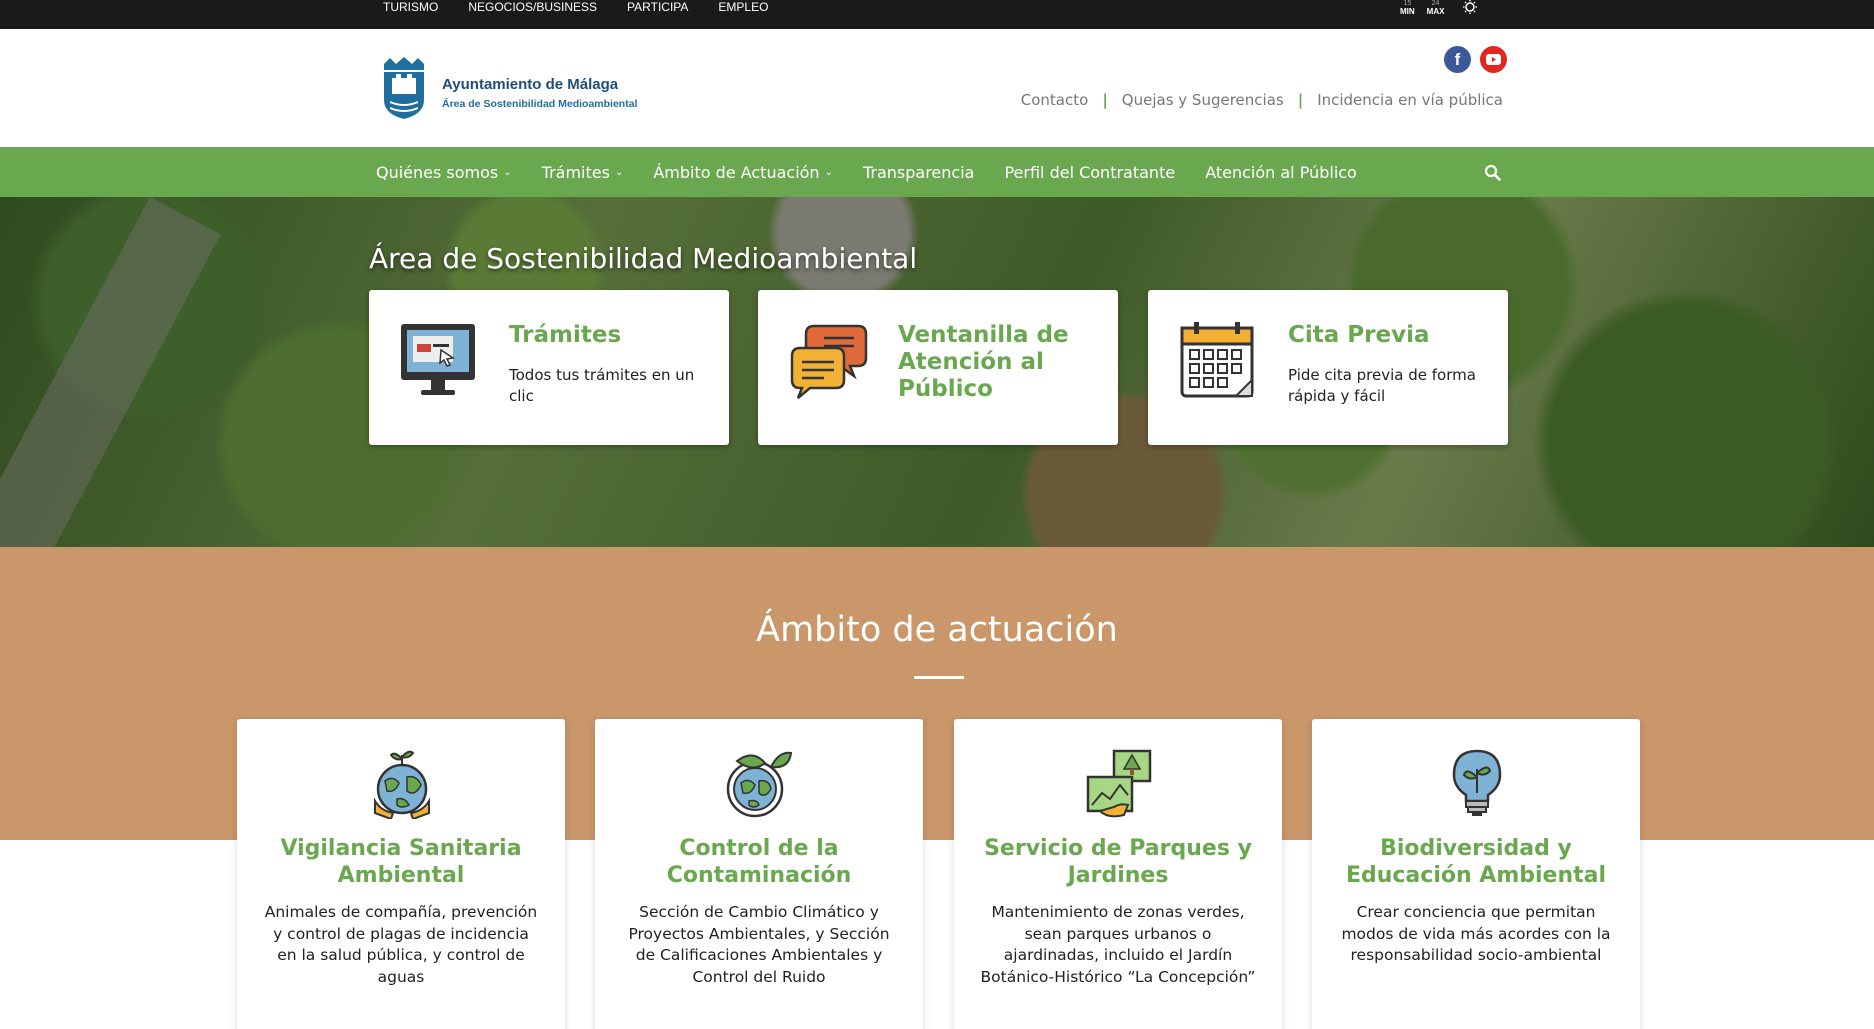 Image resolution: width=1874 pixels, height=1029 pixels. What do you see at coordinates (1435, 11) in the screenshot?
I see `weather-max-label: MAX` at bounding box center [1435, 11].